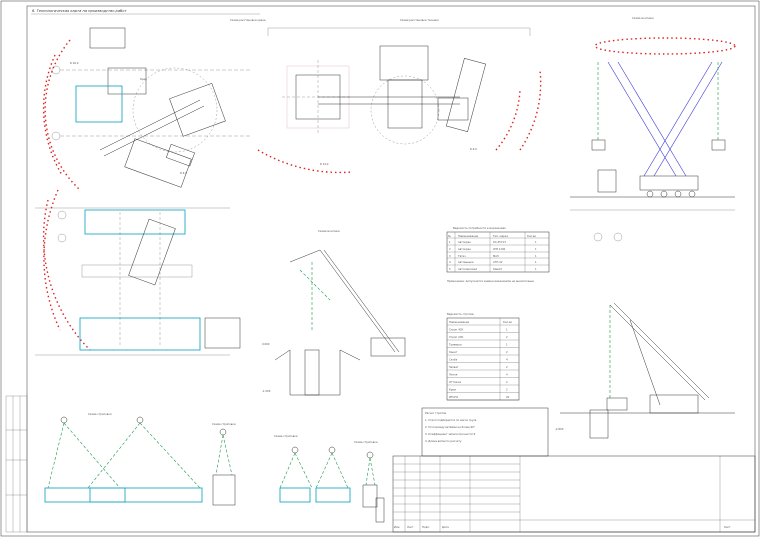 This screenshot has height=537, width=760. What do you see at coordinates (643, 18) in the screenshot?
I see `elevation-right-label: Схема монтажа` at bounding box center [643, 18].